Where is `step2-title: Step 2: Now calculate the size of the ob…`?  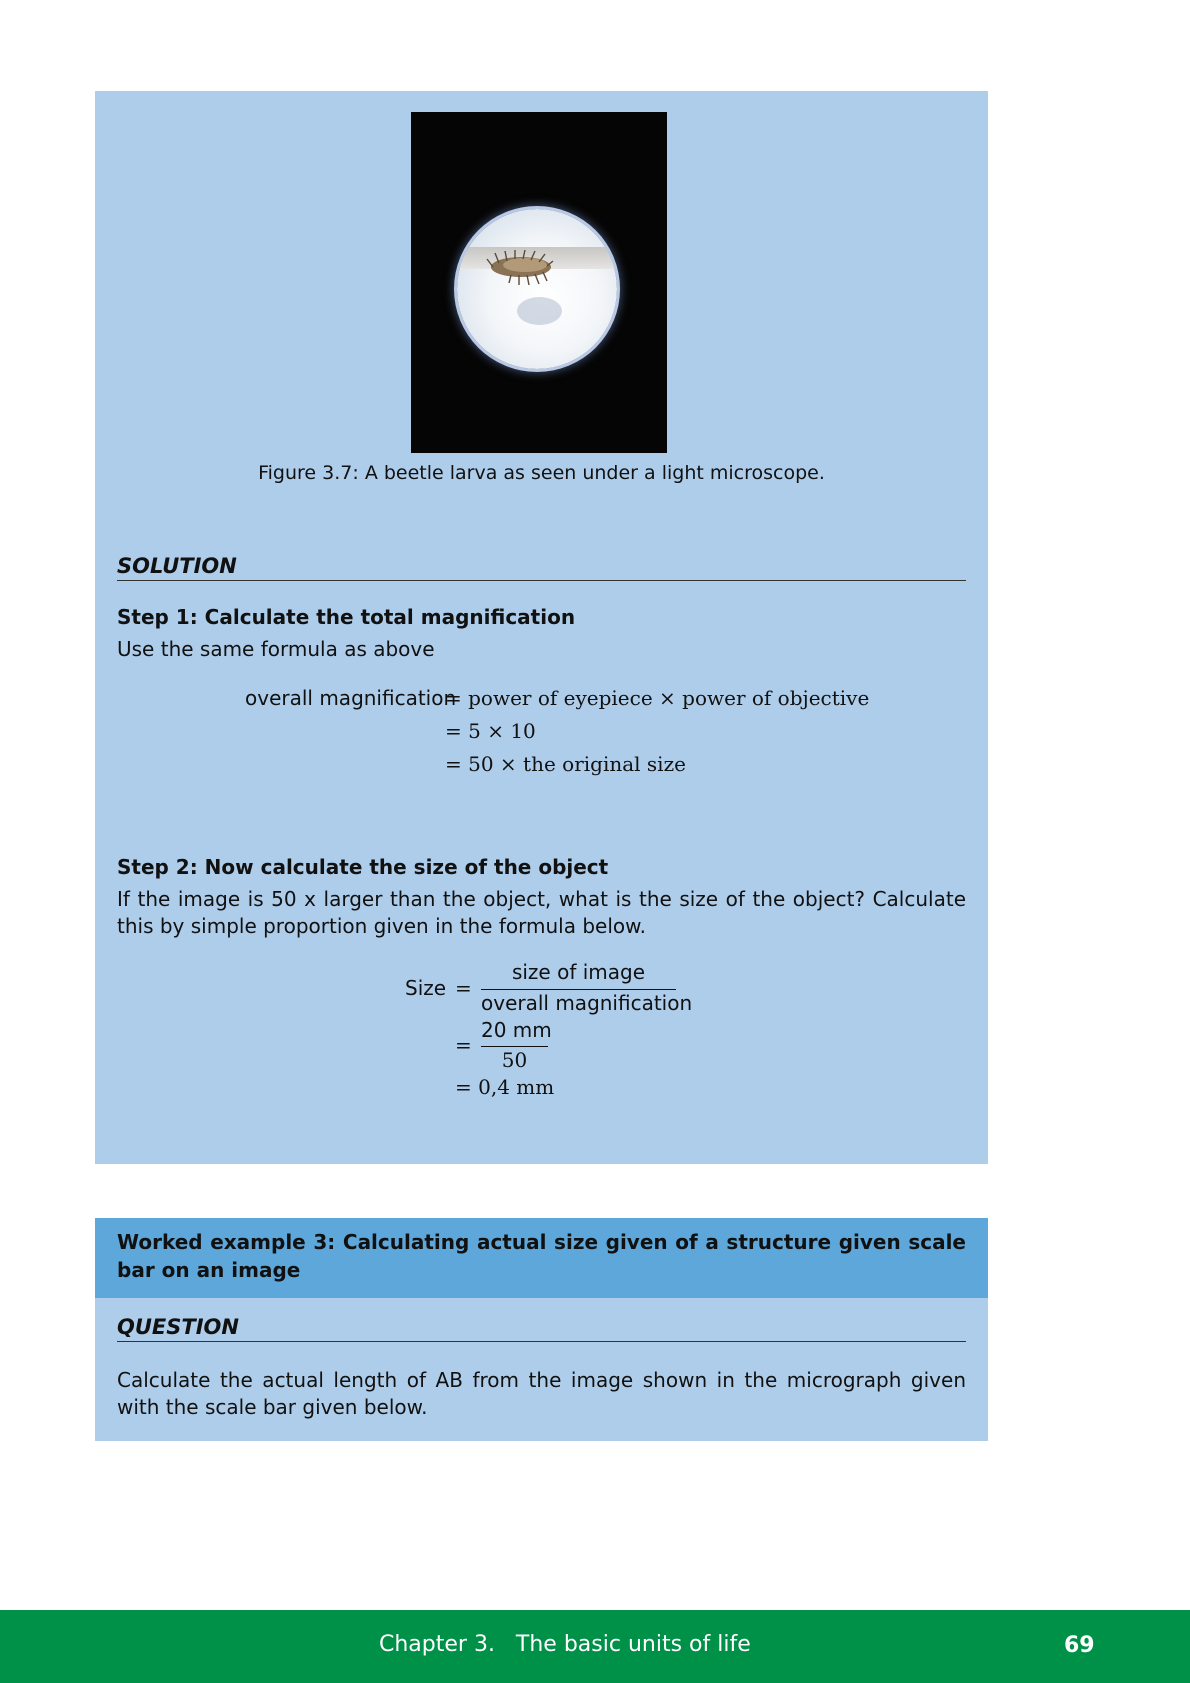 step2-title: Step 2: Now calculate the size of the ob… is located at coordinates (363, 867).